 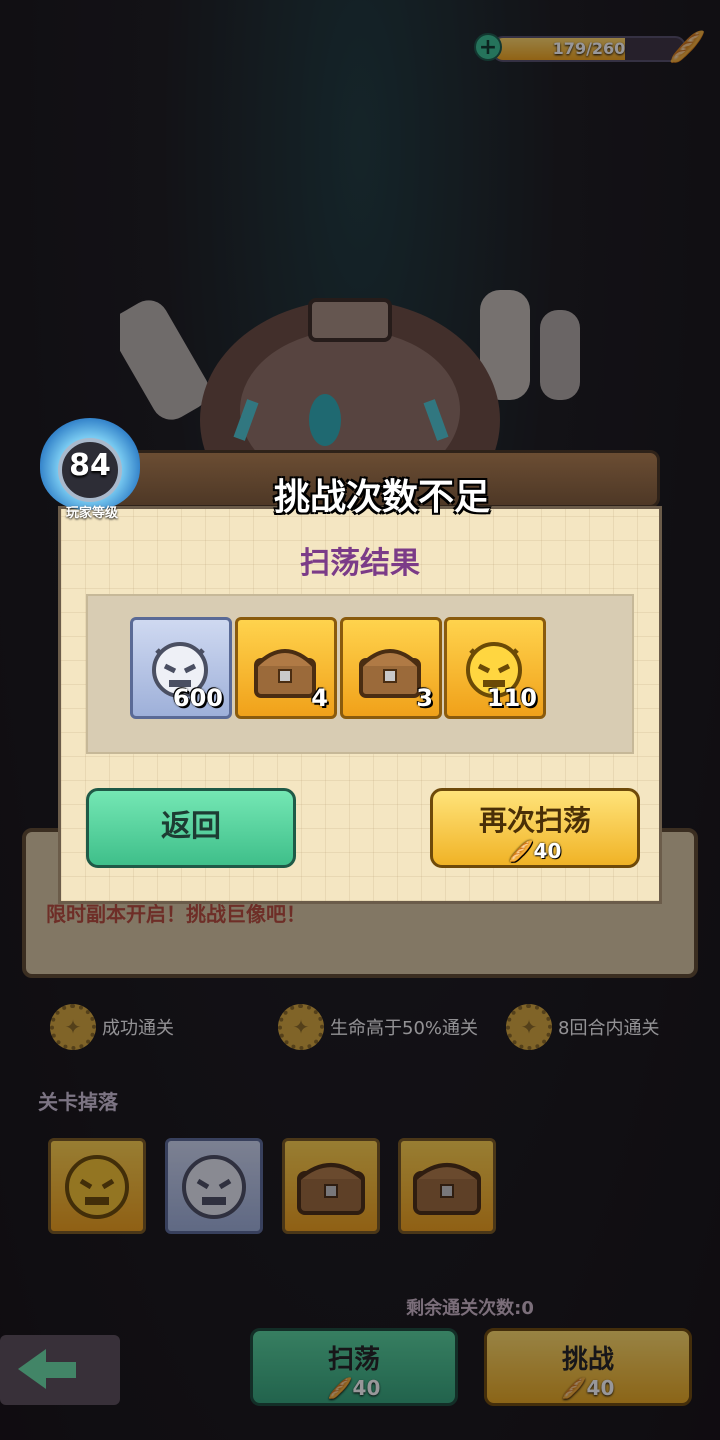 I want to click on player-level-badge: 84 玩家等级, so click(x=90, y=469).